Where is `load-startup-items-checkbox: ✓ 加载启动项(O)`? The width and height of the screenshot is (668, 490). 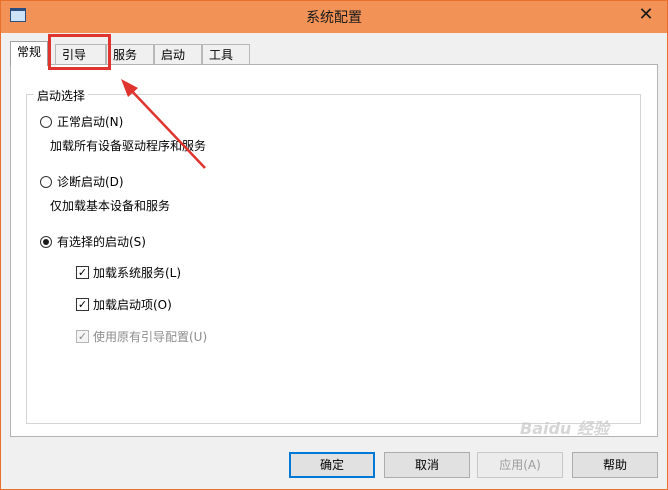 load-startup-items-checkbox: ✓ 加载启动项(O) is located at coordinates (156, 305).